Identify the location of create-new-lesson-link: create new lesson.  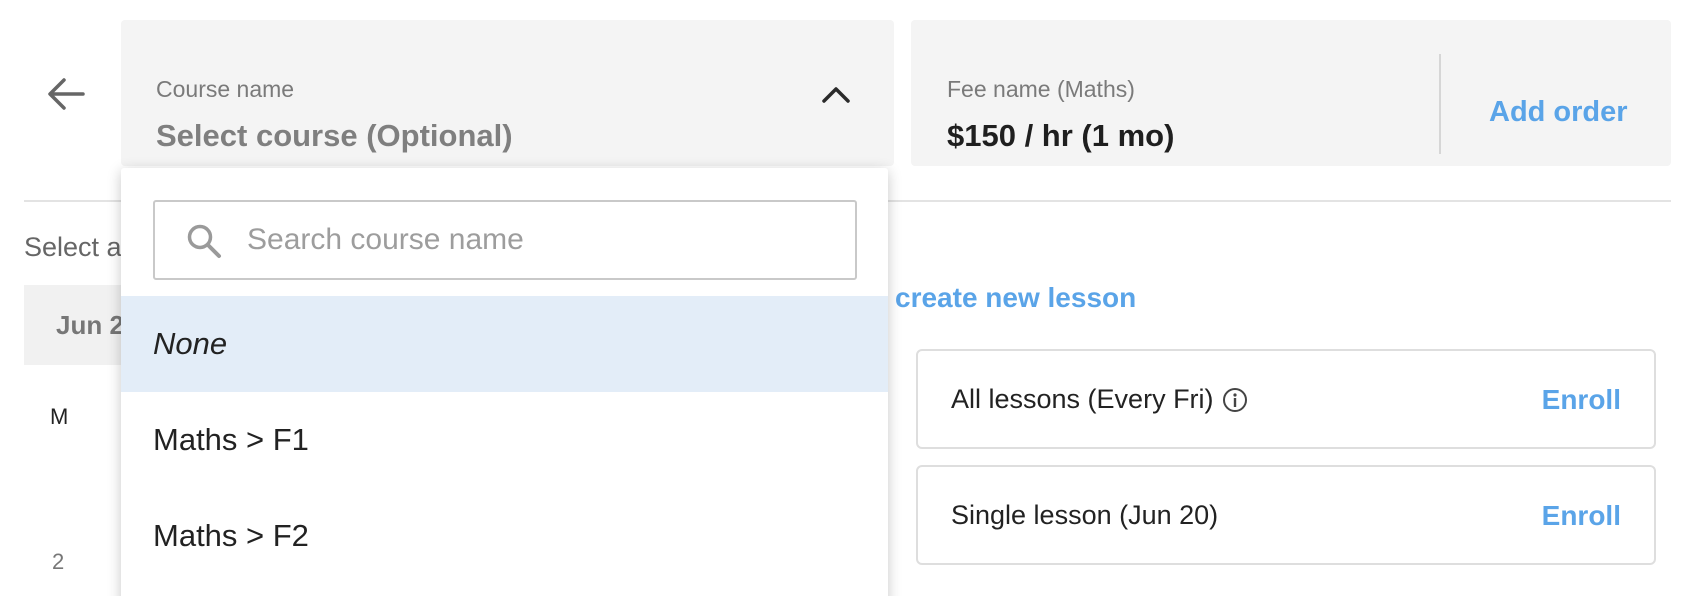
(1015, 298).